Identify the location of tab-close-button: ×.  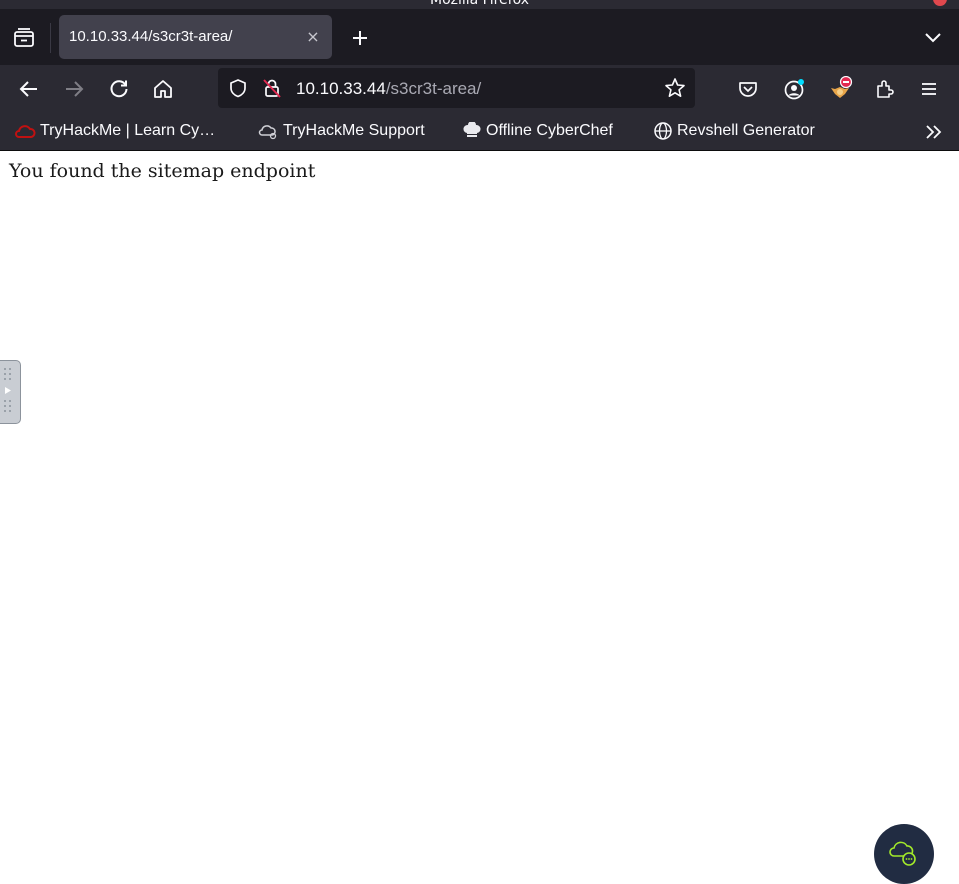
(313, 37).